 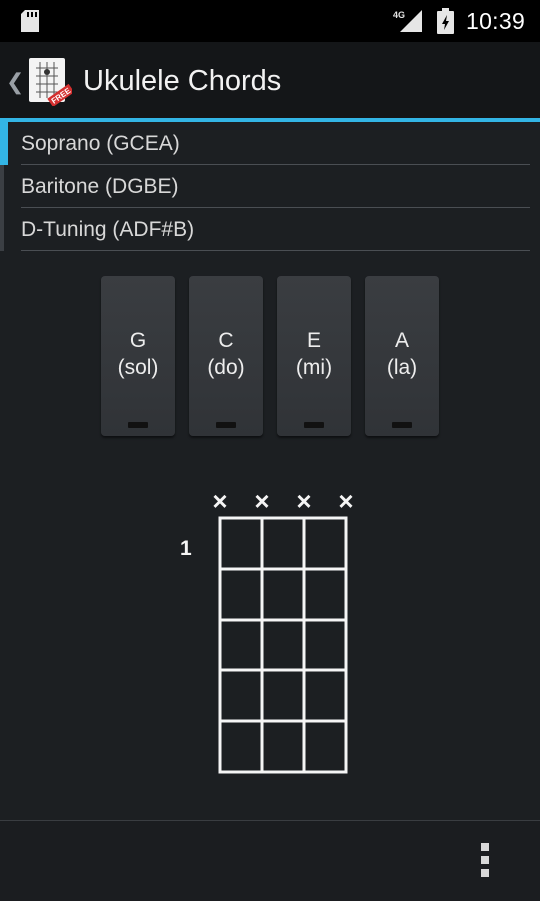 What do you see at coordinates (271, 357) in the screenshot?
I see `string-note-buttons: G (sol) C (do) E (mi) A (la)` at bounding box center [271, 357].